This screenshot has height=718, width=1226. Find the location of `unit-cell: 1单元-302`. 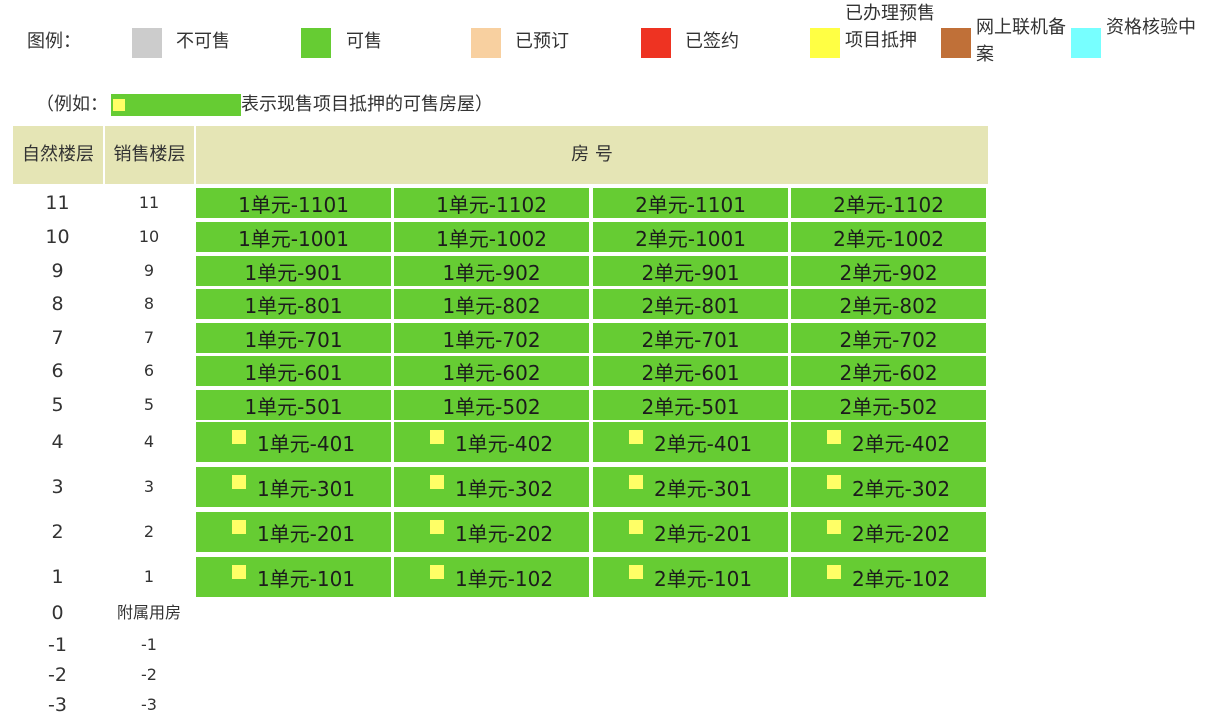

unit-cell: 1单元-302 is located at coordinates (491, 487).